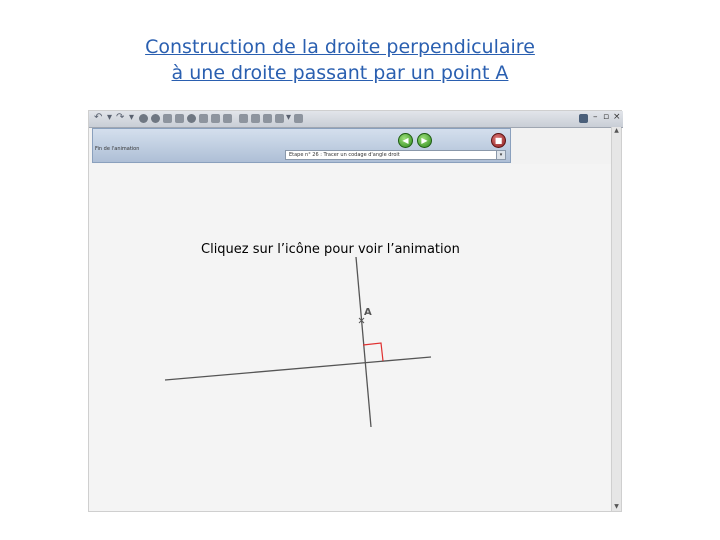 The height and width of the screenshot is (540, 720). What do you see at coordinates (368, 312) in the screenshot?
I see `point-a-label: A` at bounding box center [368, 312].